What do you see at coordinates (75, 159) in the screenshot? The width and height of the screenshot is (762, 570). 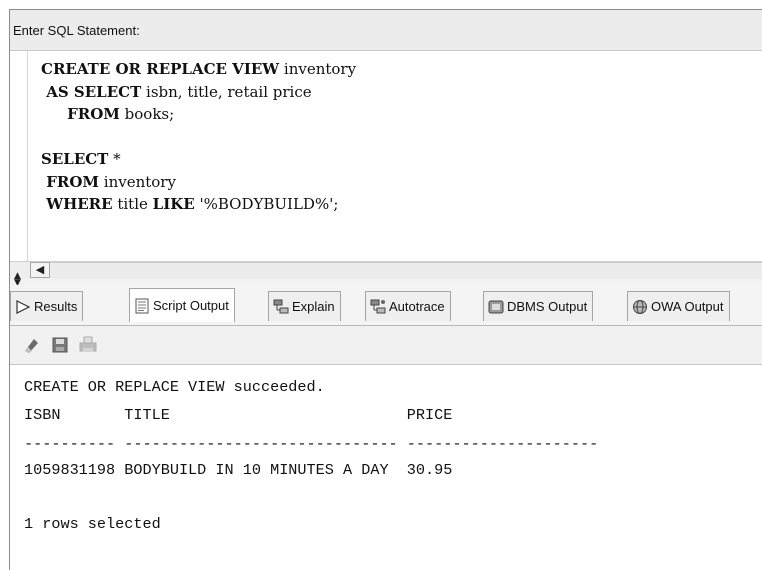 I see `sql-keyword: SELECT` at bounding box center [75, 159].